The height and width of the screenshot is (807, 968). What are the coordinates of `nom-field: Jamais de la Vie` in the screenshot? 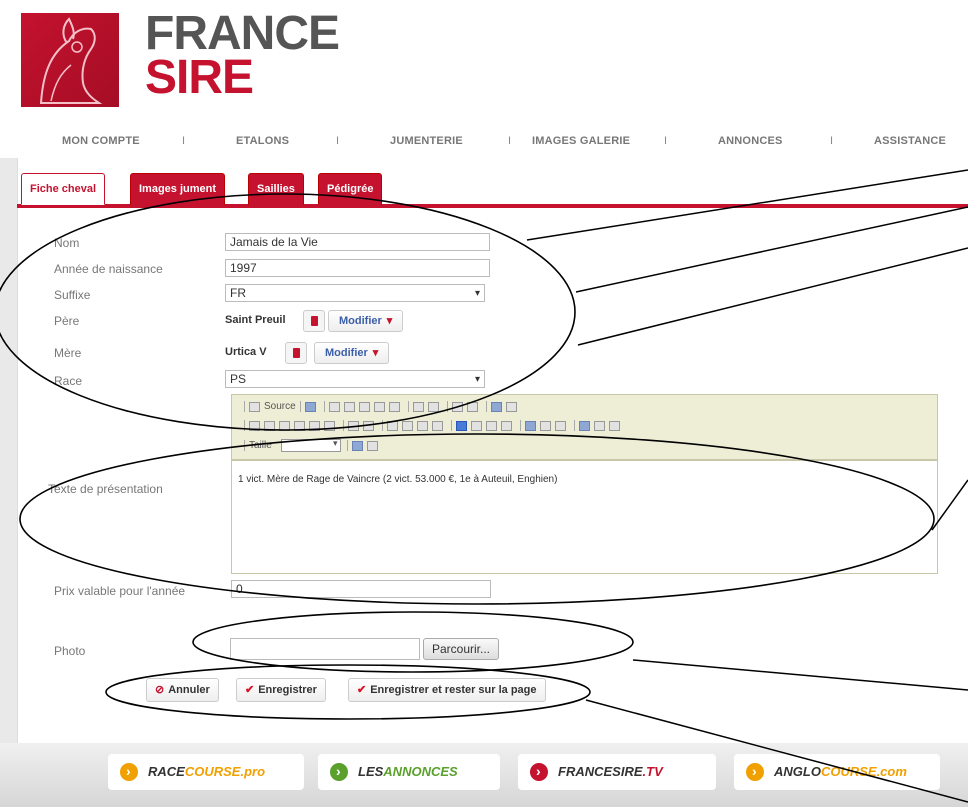 It's located at (357, 242).